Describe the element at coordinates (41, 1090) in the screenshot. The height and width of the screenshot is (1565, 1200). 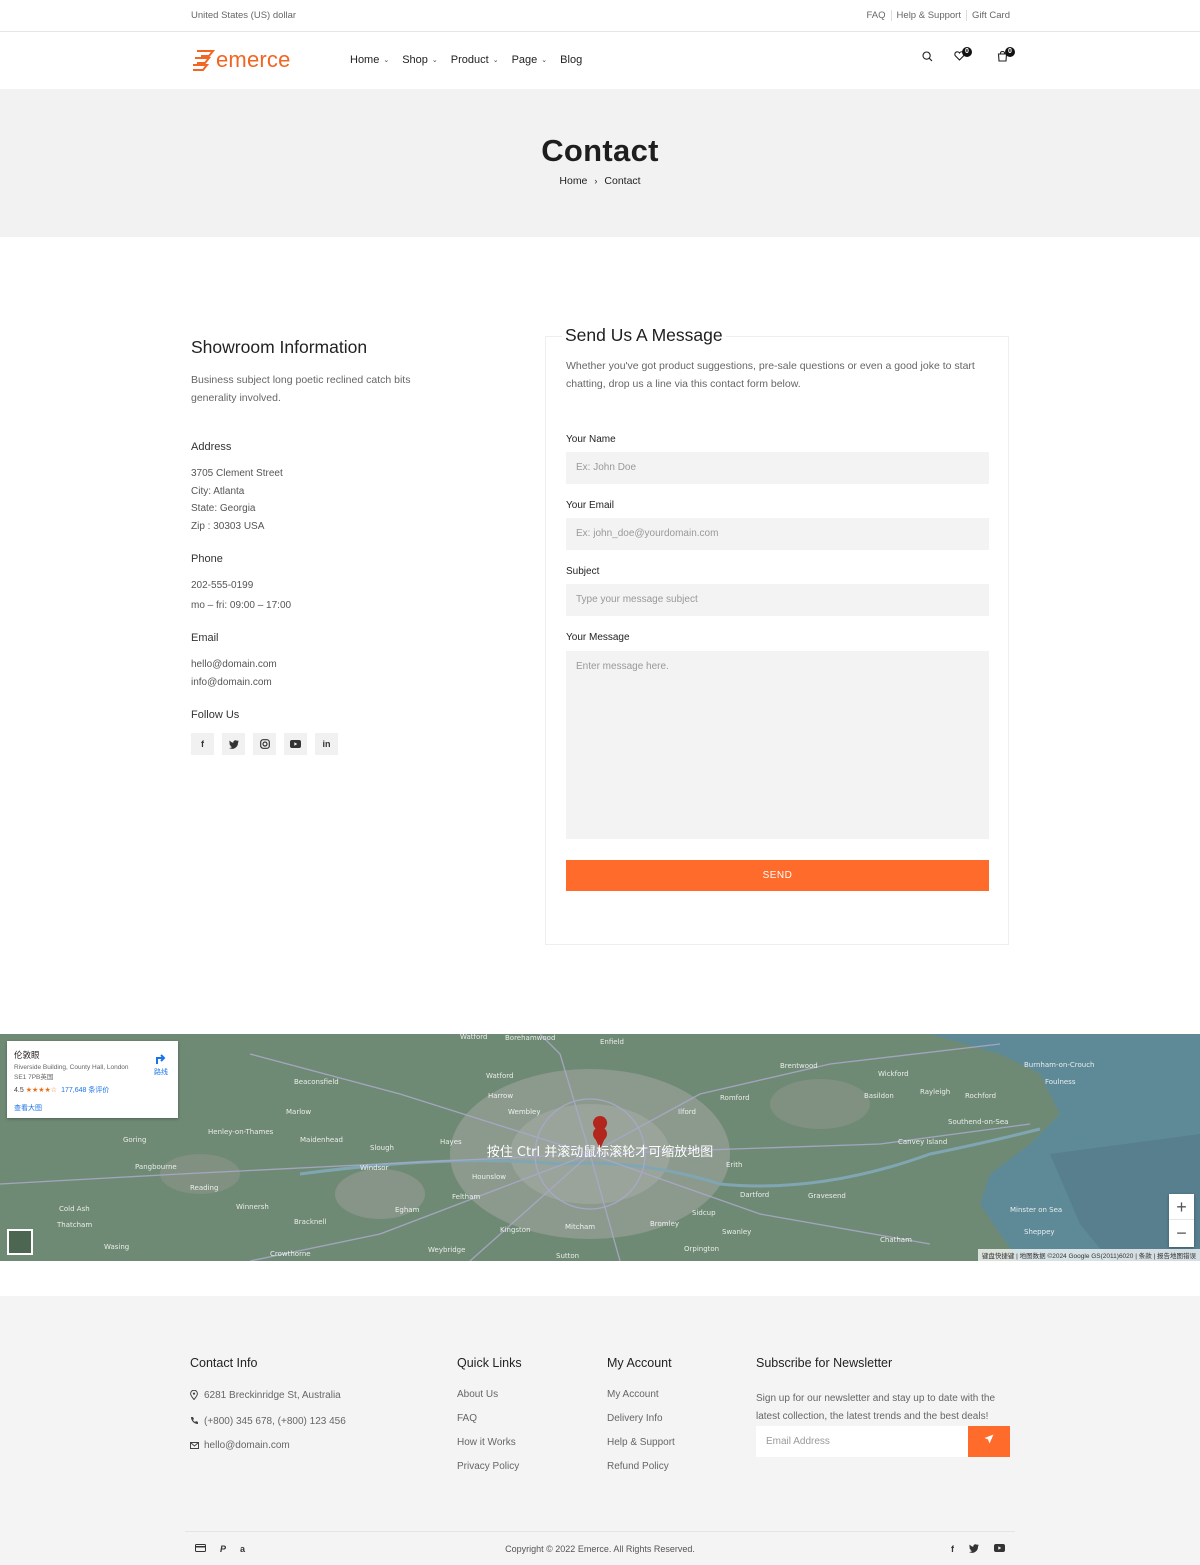
I see `rating-stars: ★★★★☆` at that location.